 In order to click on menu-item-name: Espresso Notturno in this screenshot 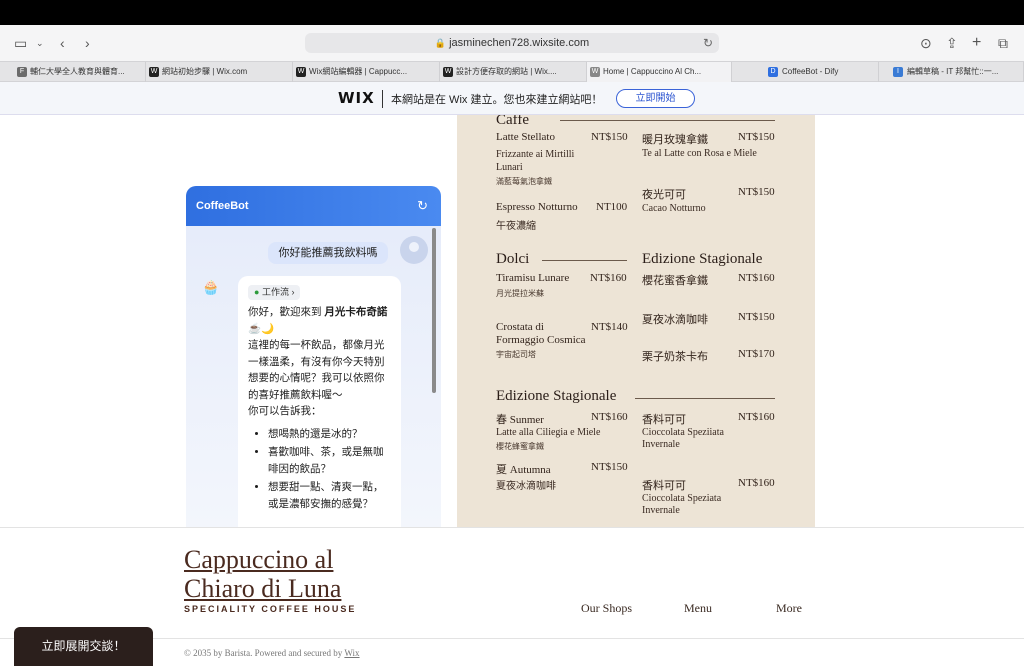, I will do `click(537, 207)`.